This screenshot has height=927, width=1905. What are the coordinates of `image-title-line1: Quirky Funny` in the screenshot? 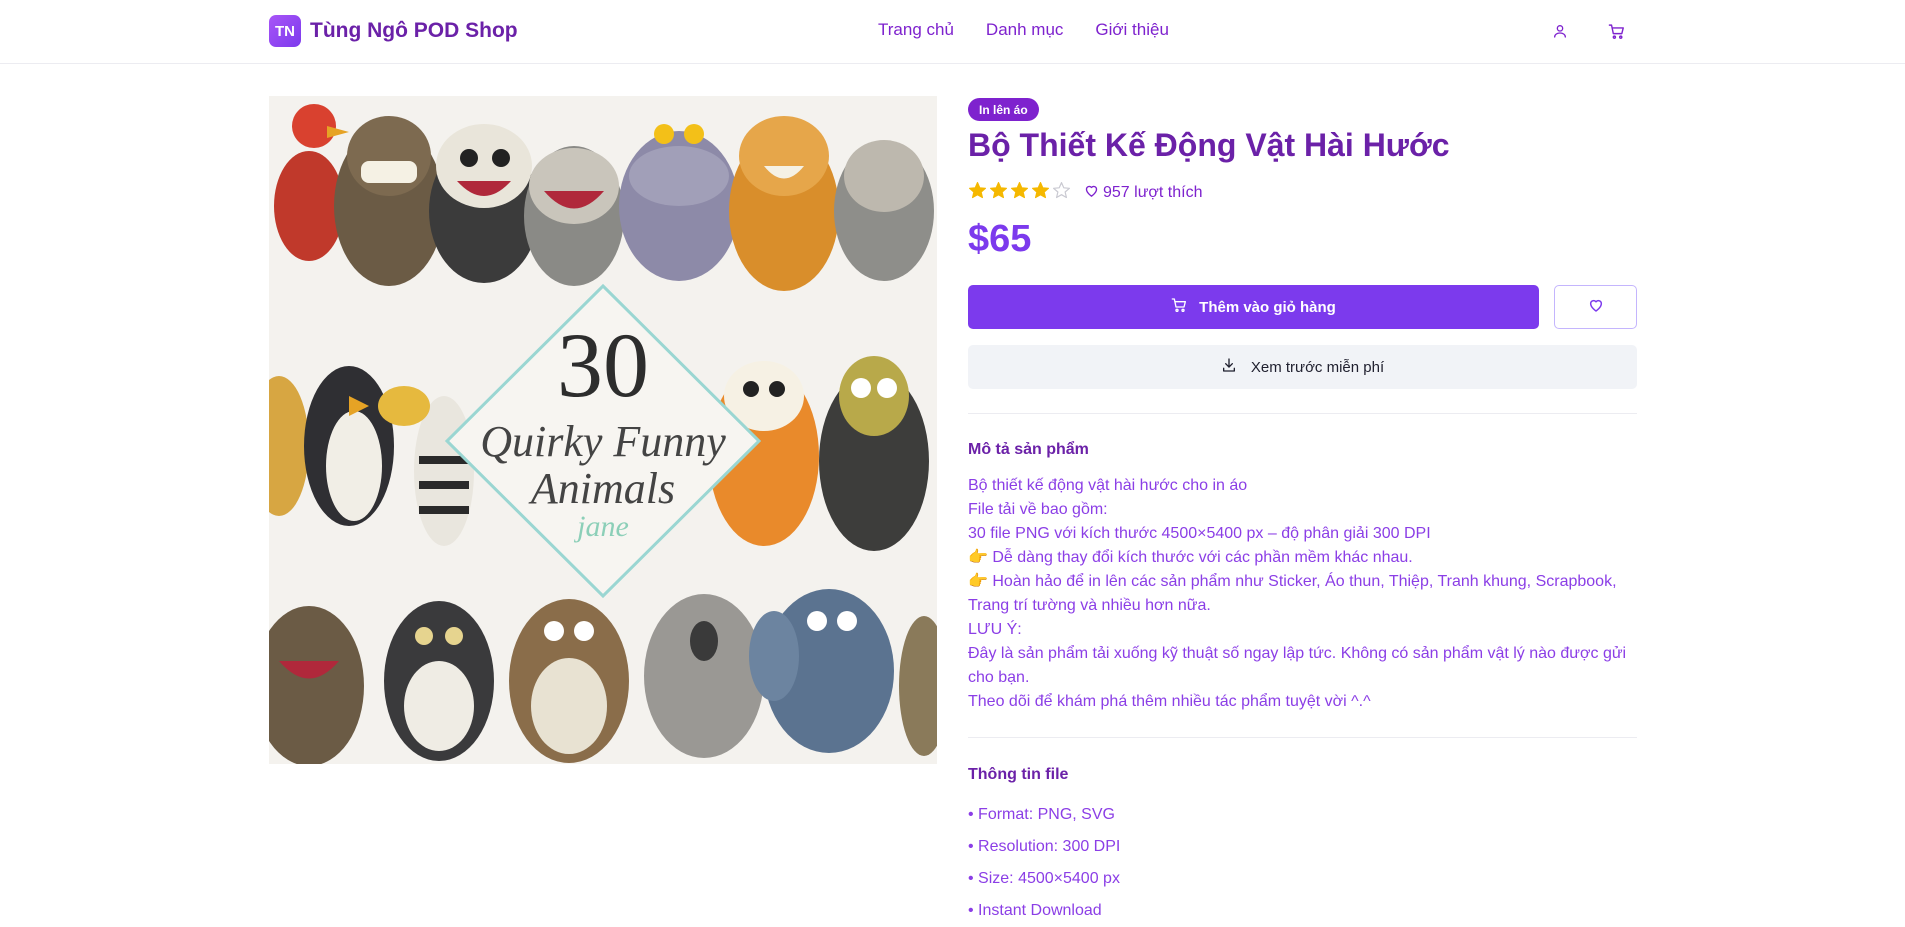 It's located at (603, 441).